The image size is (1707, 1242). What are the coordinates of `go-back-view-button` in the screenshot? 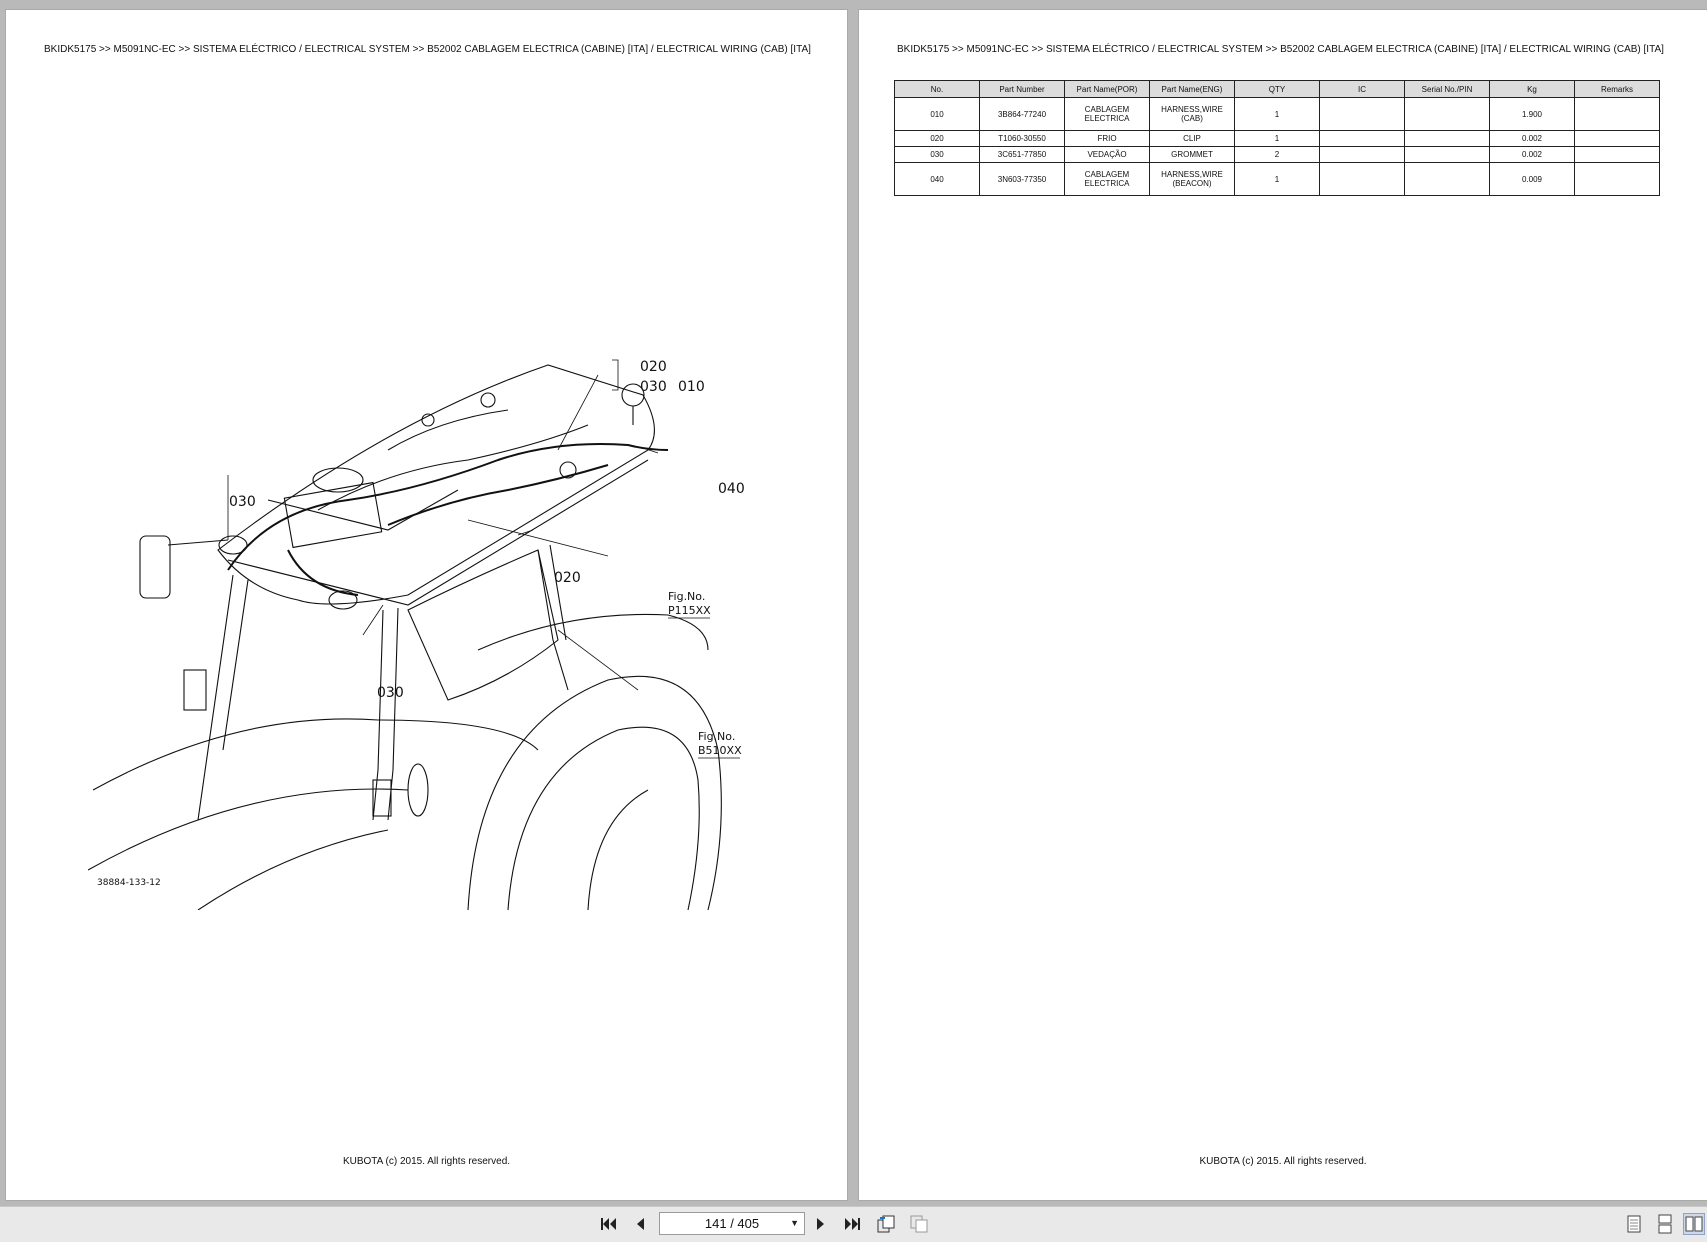 It's located at (886, 1224).